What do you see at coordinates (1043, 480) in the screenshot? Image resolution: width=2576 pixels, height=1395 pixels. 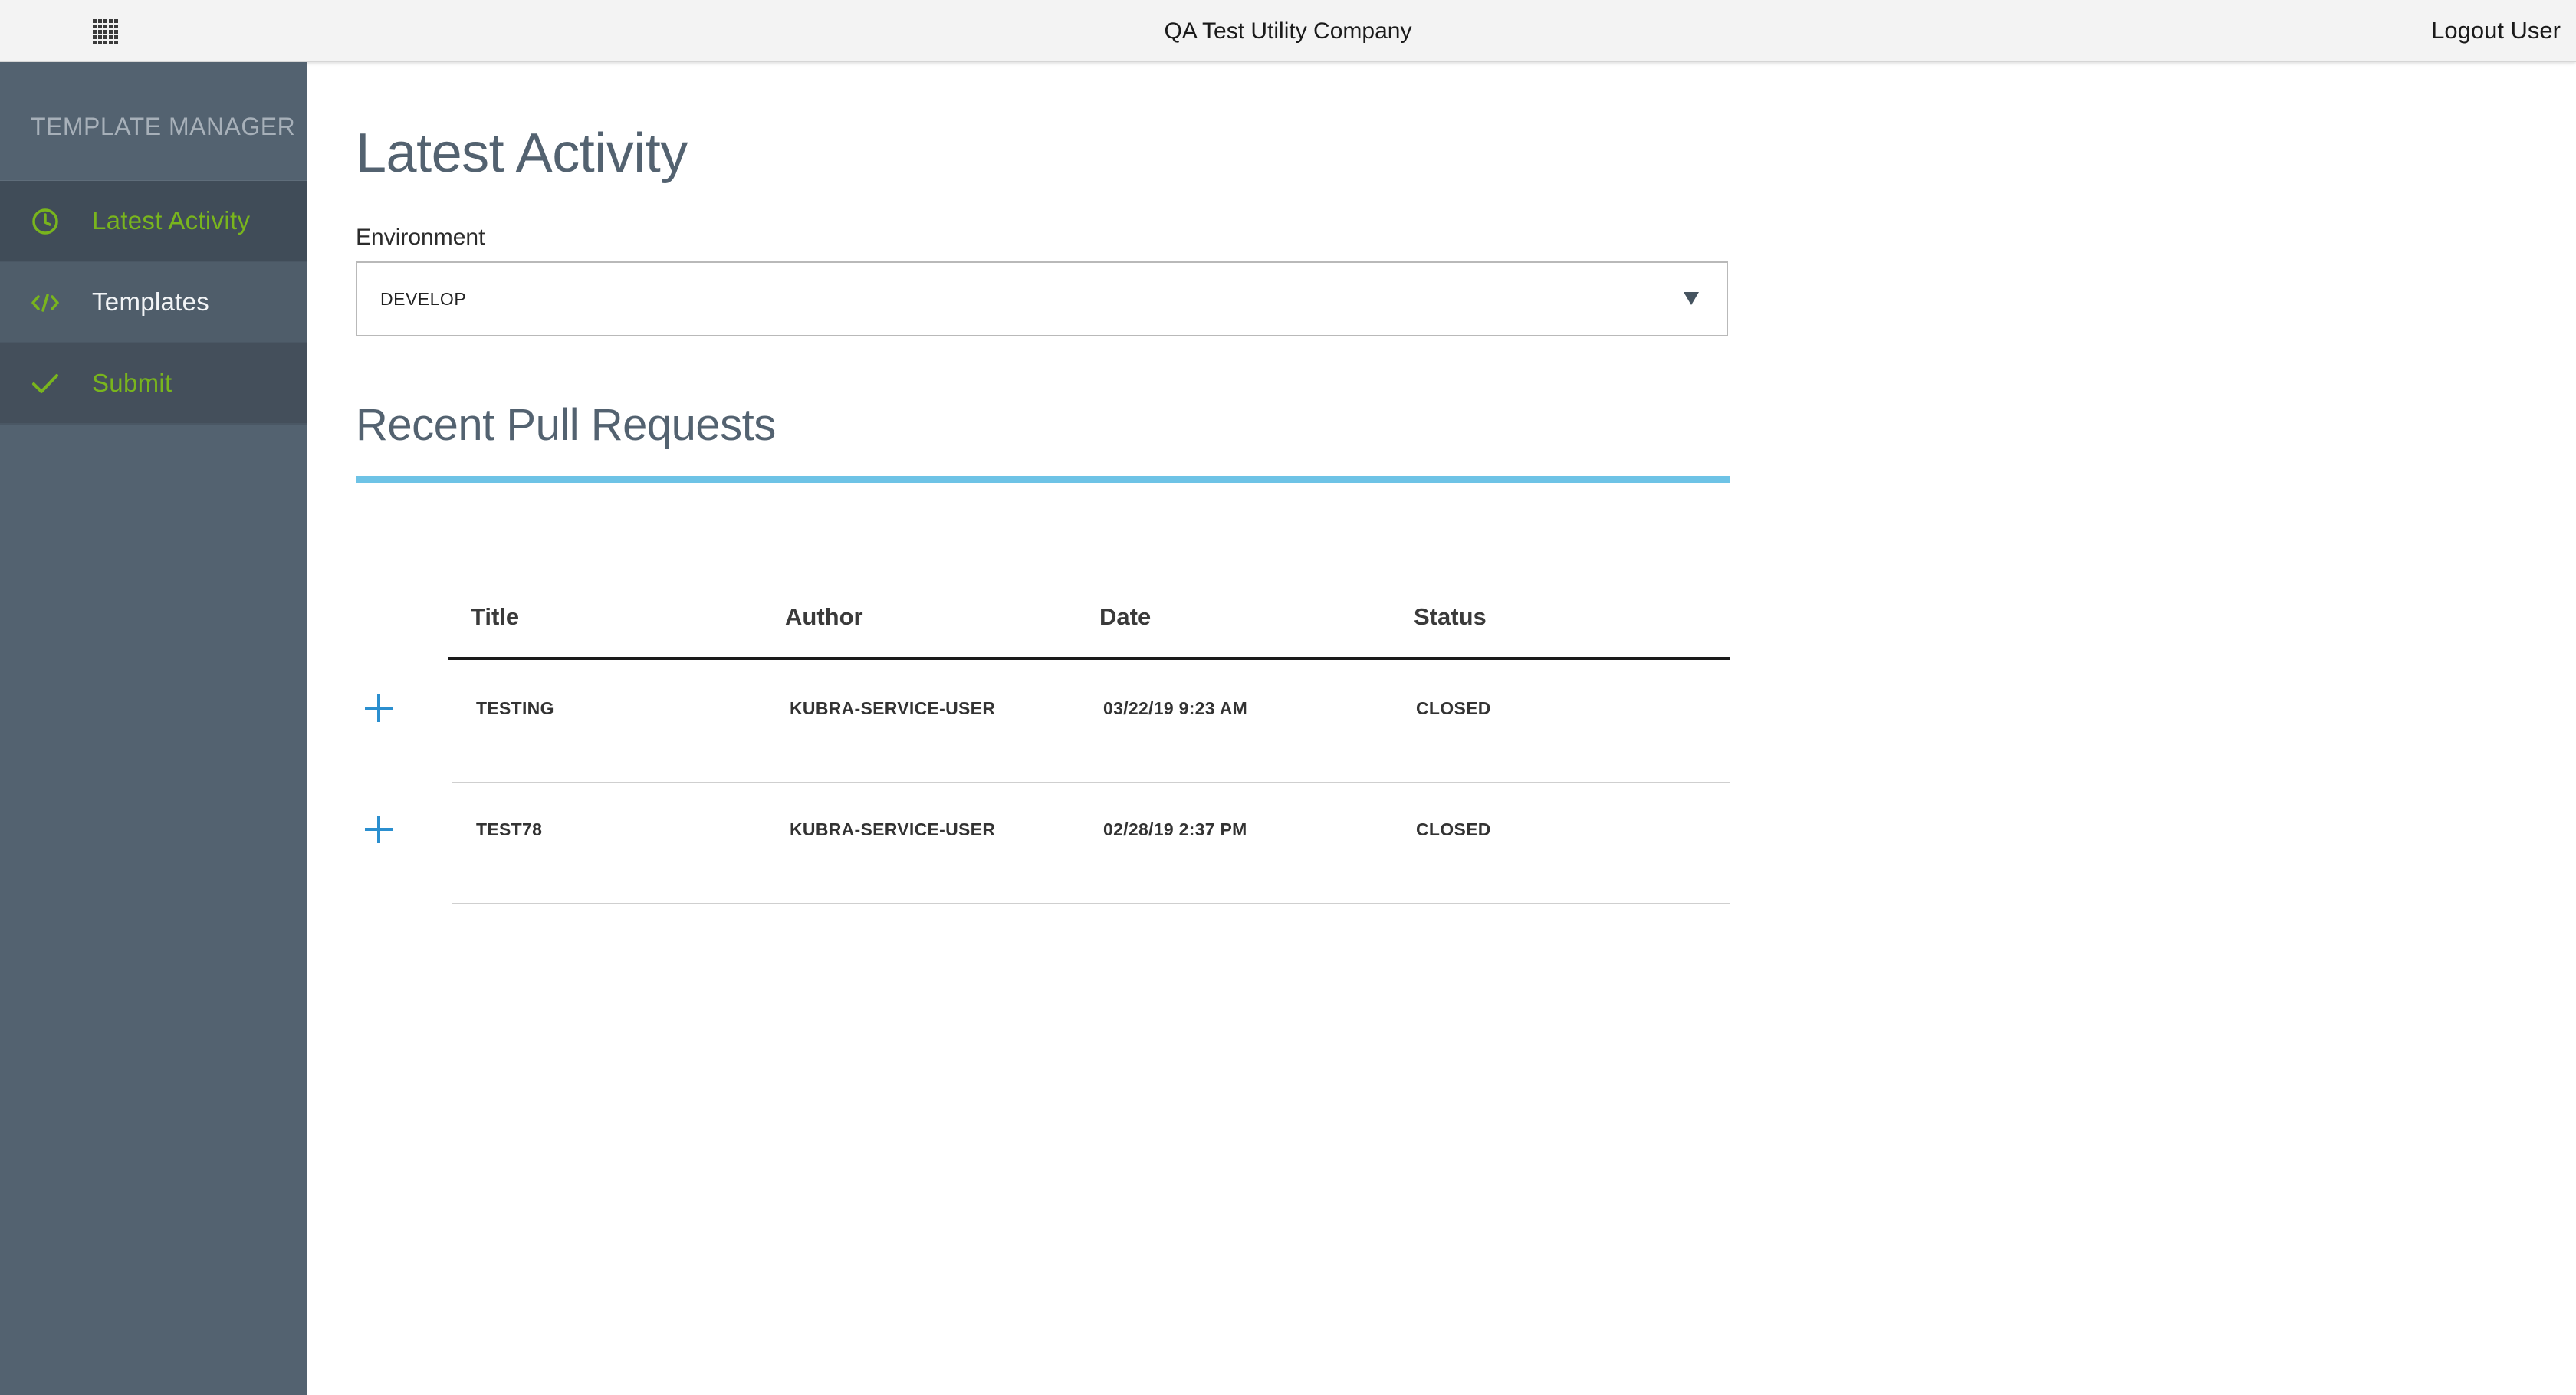 I see `section-divider` at bounding box center [1043, 480].